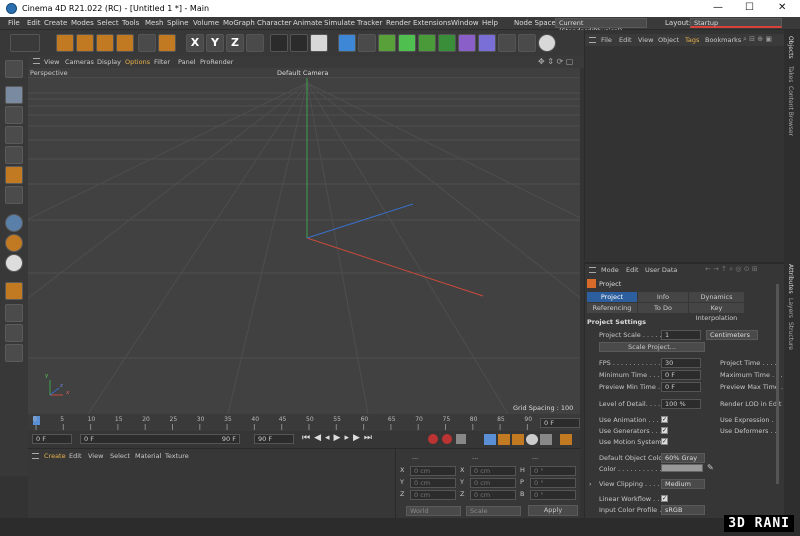 Image resolution: width=800 pixels, height=536 pixels. Describe the element at coordinates (302, 73) in the screenshot. I see `viewport-camera-name: Default Camera` at that location.